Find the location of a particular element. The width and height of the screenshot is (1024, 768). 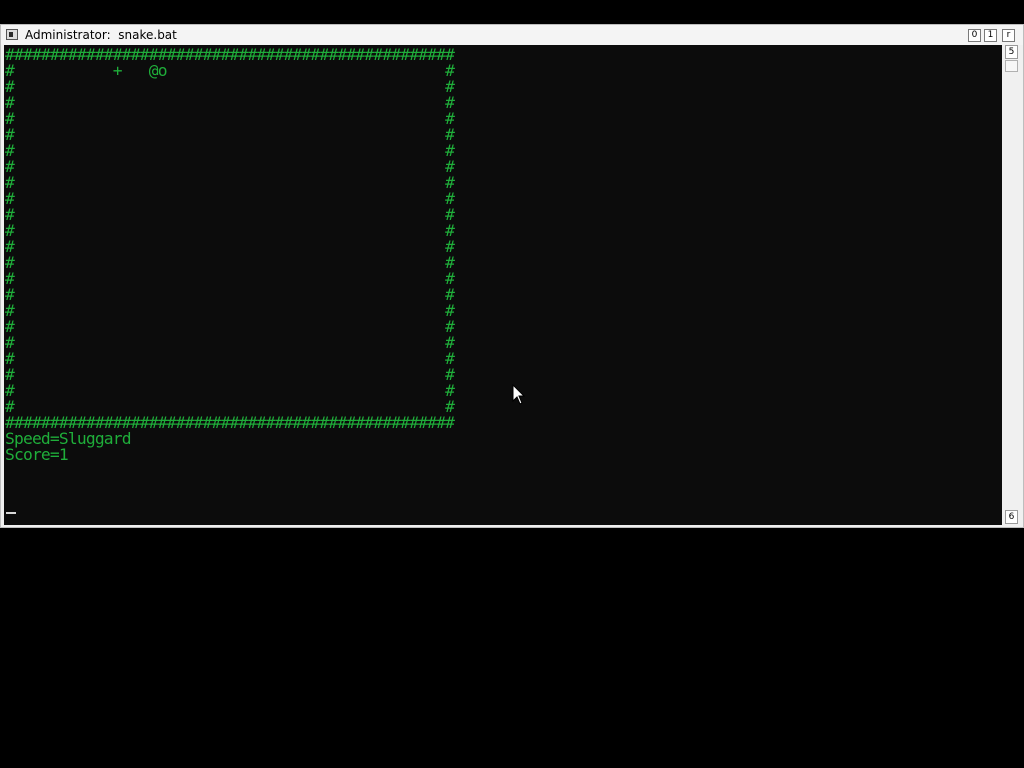

text-cursor is located at coordinates (11, 513).